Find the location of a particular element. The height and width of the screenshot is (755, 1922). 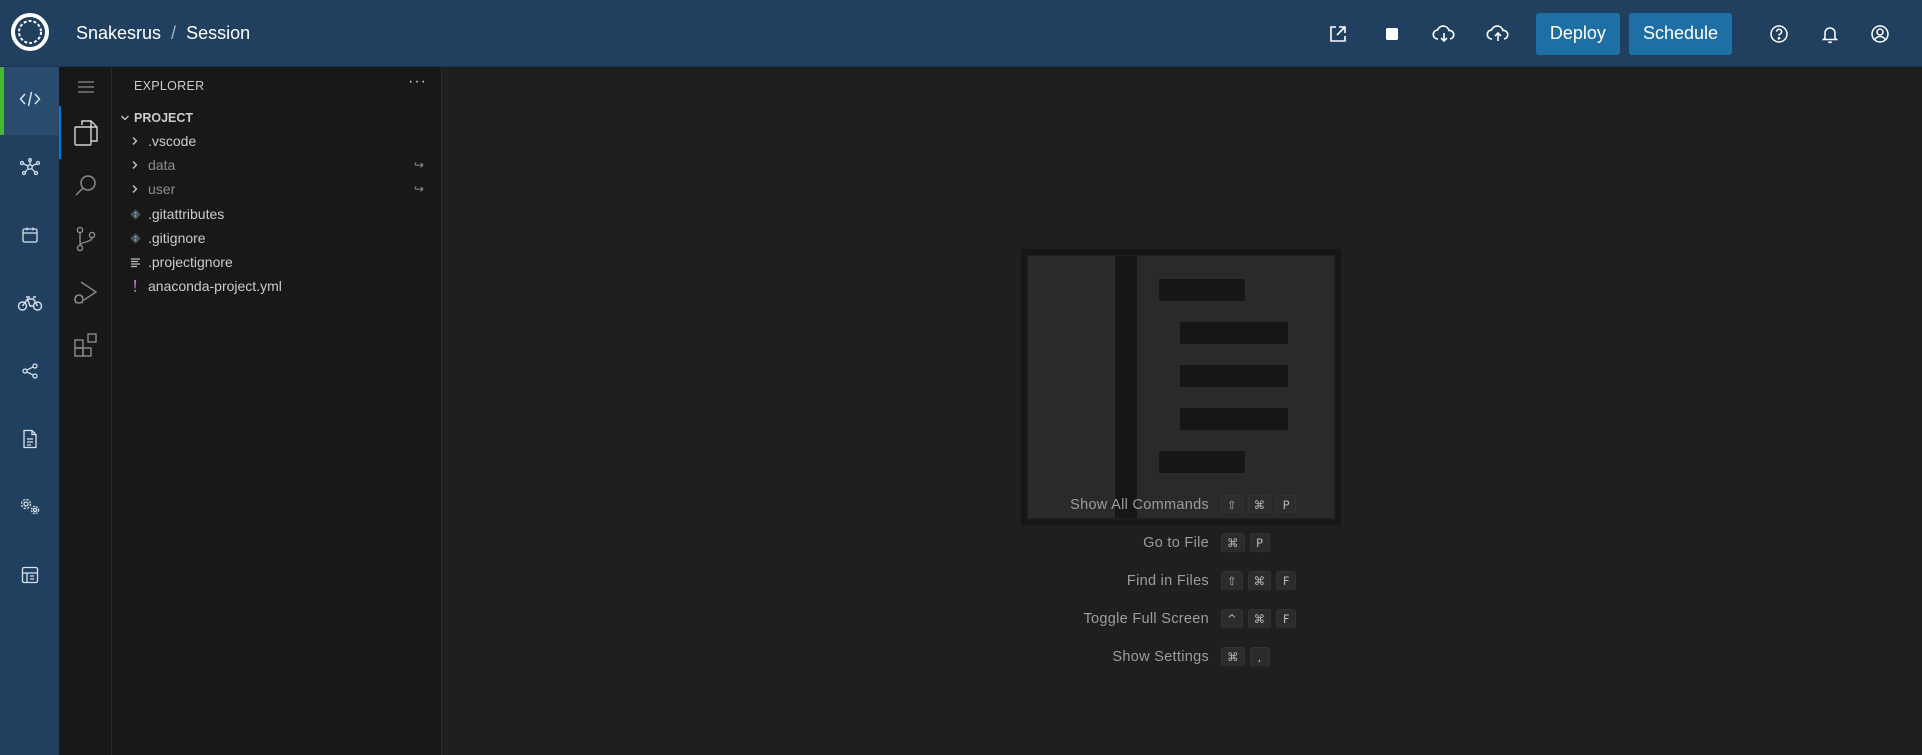

code-icon is located at coordinates (29, 101).